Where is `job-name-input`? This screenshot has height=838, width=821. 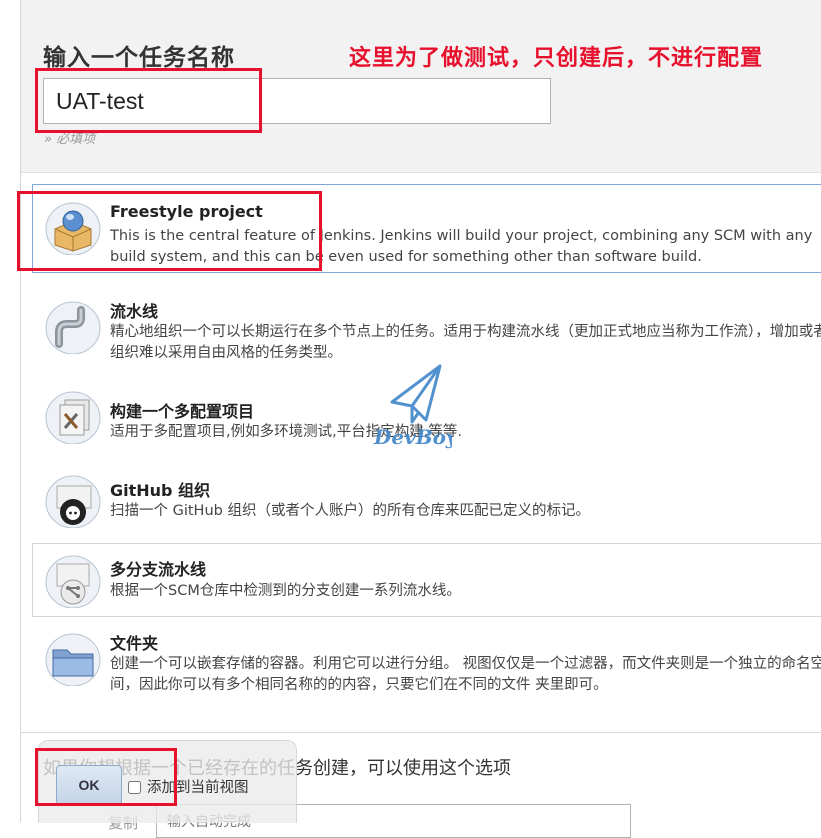 job-name-input is located at coordinates (297, 101).